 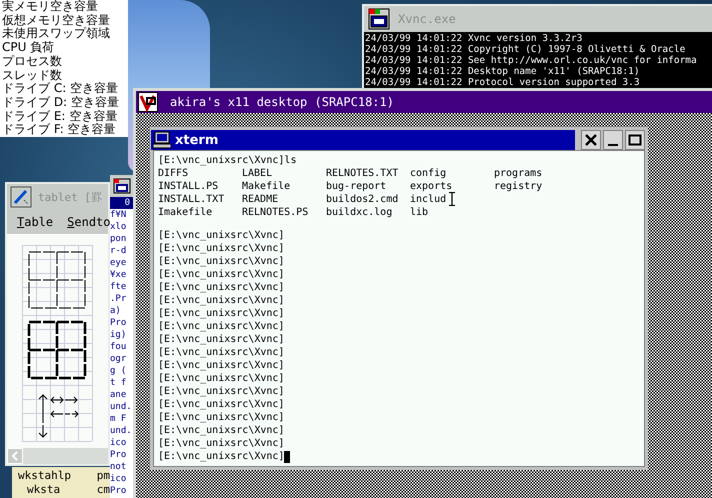 I want to click on text-line: pon, so click(x=119, y=239).